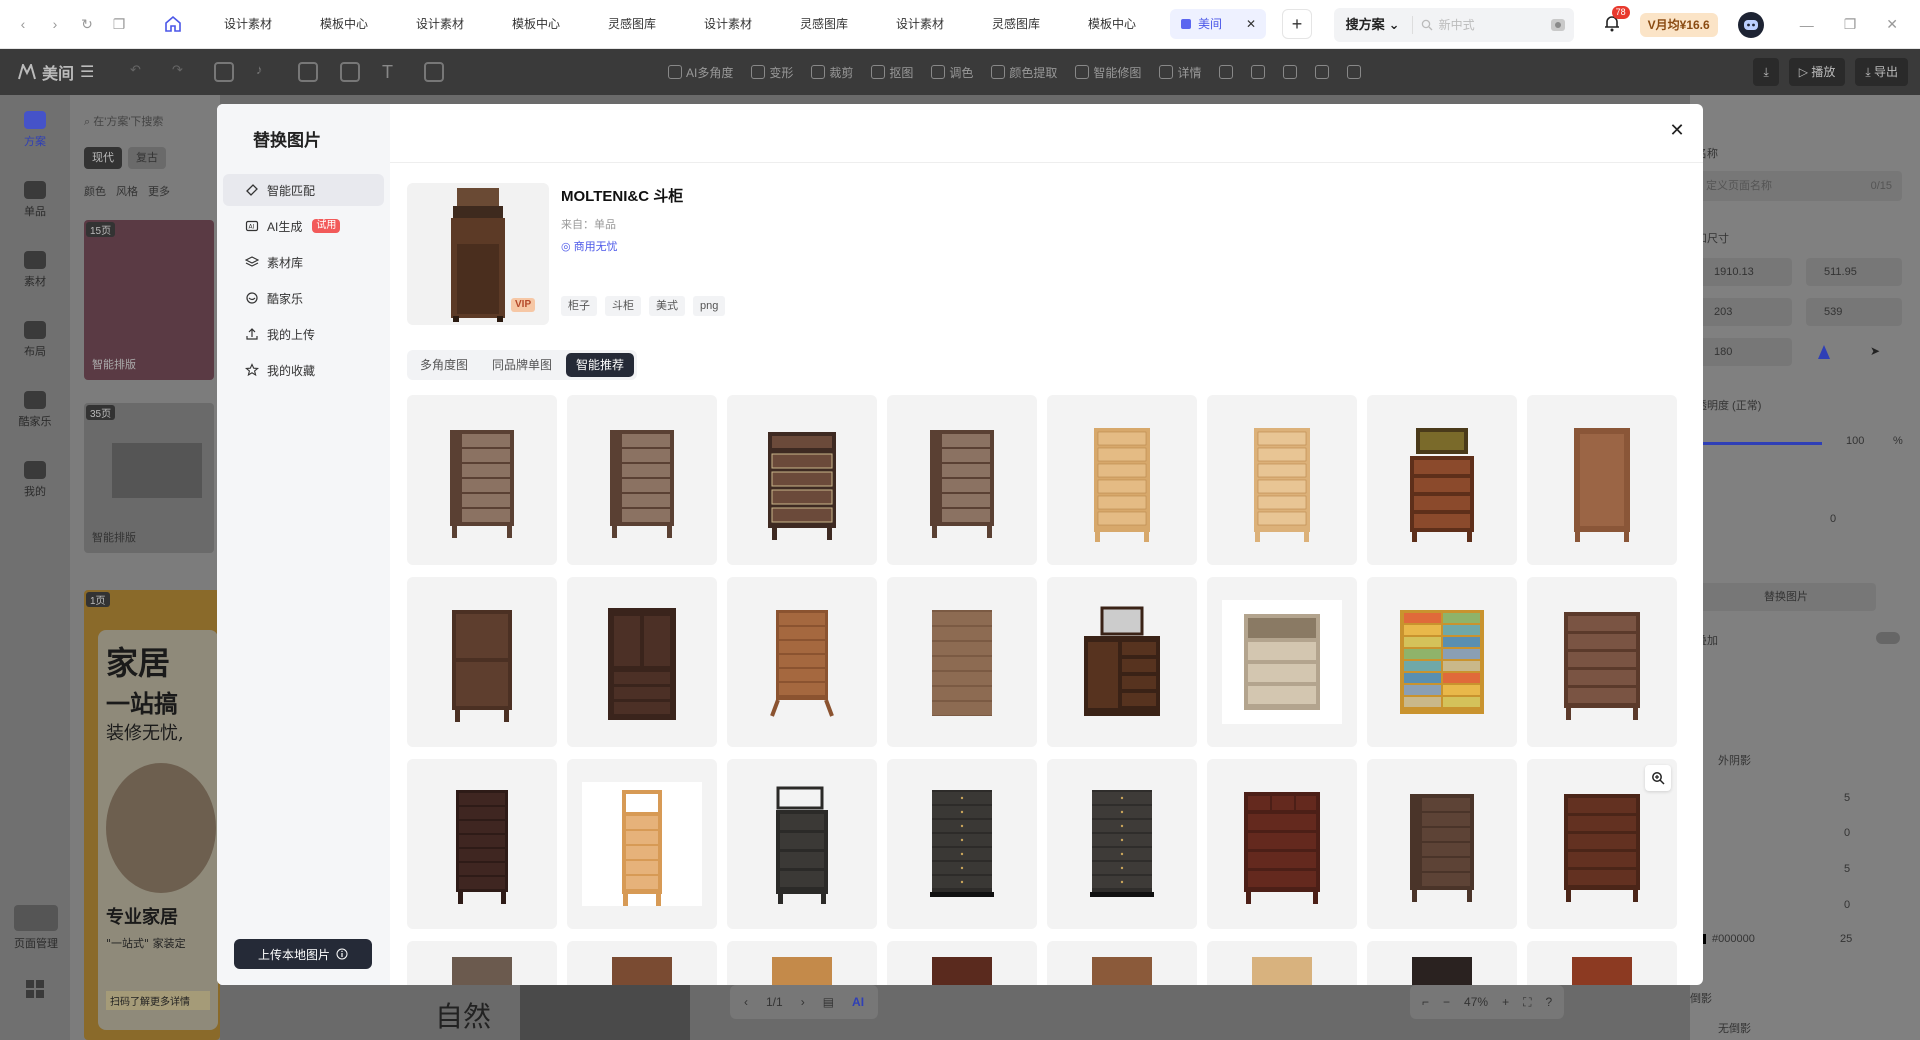  What do you see at coordinates (303, 298) in the screenshot?
I see `modal-nav-item-3: 酷家乐` at bounding box center [303, 298].